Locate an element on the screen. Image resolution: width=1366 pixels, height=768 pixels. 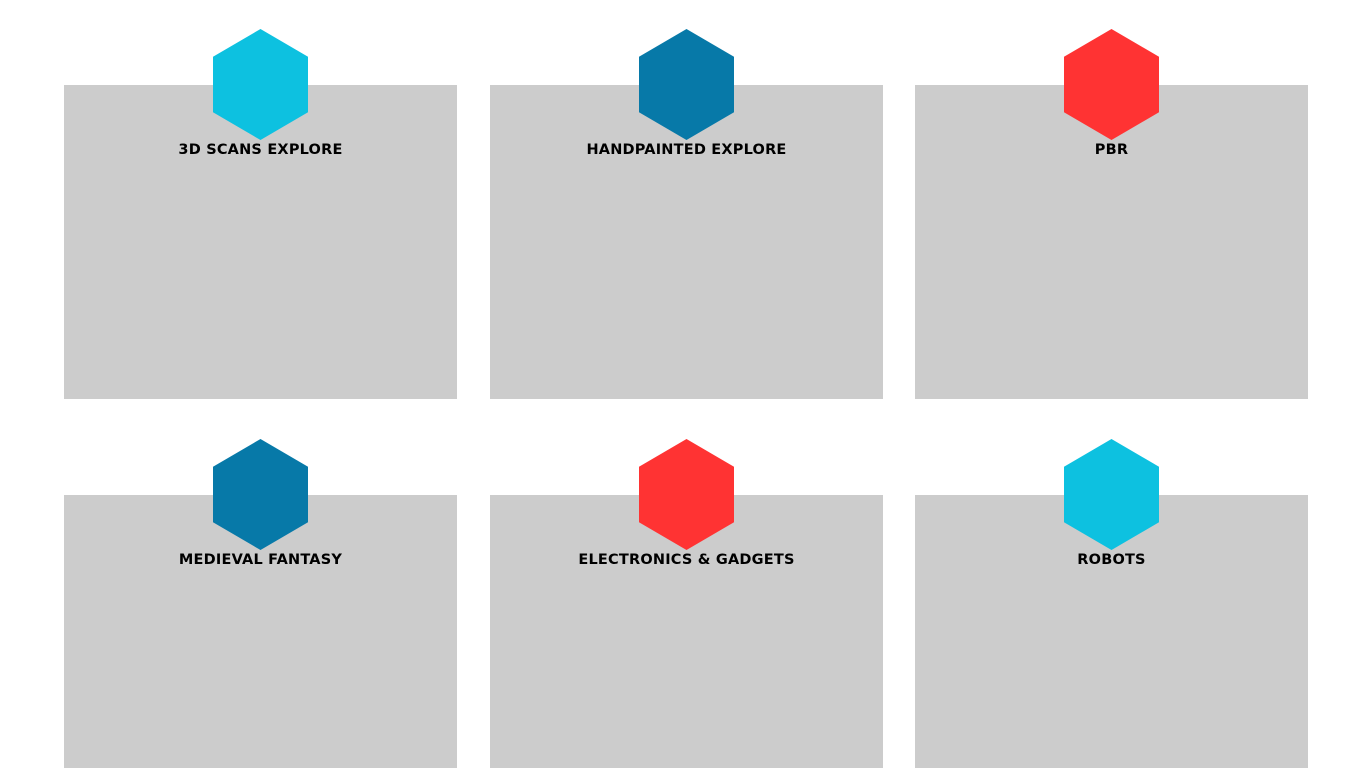
category-card-handpainted: HANDPAINTED EXPLORE is located at coordinates (686, 214).